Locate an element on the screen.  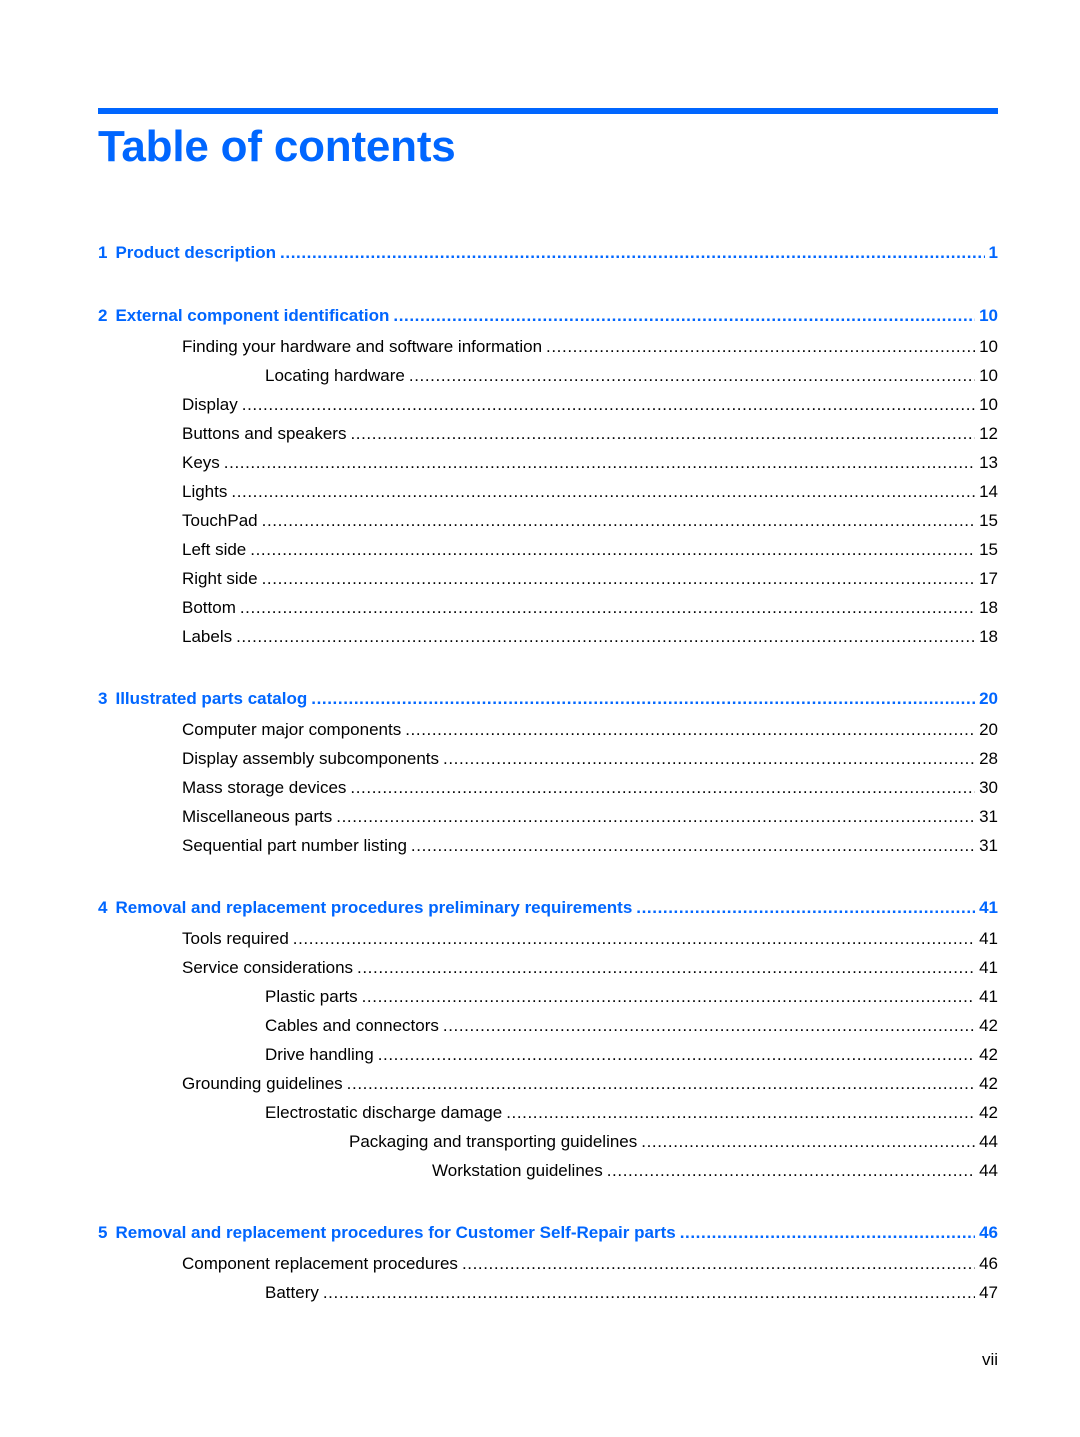
toc-section-link: Miscellaneous parts 31 is located at coordinates (590, 817).